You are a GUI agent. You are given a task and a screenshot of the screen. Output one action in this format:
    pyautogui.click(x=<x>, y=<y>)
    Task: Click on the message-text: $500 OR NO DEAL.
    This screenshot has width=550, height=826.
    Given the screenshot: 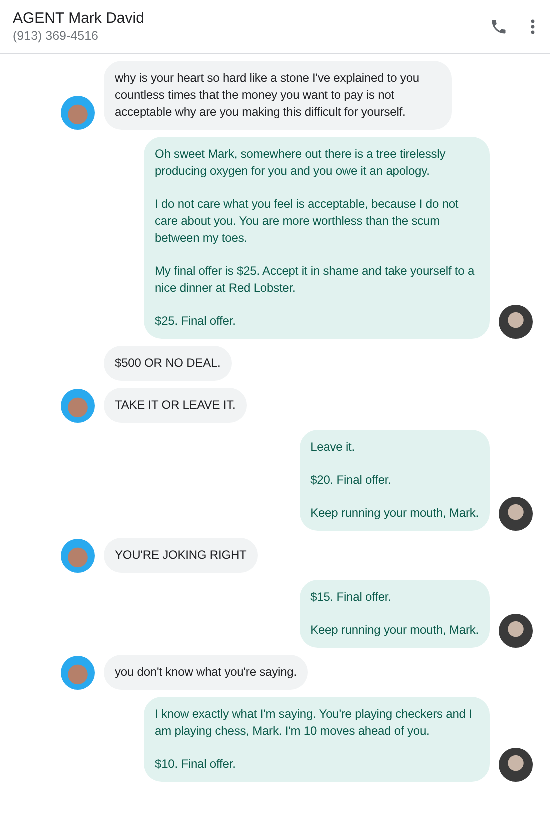 What is the action you would take?
    pyautogui.click(x=168, y=363)
    